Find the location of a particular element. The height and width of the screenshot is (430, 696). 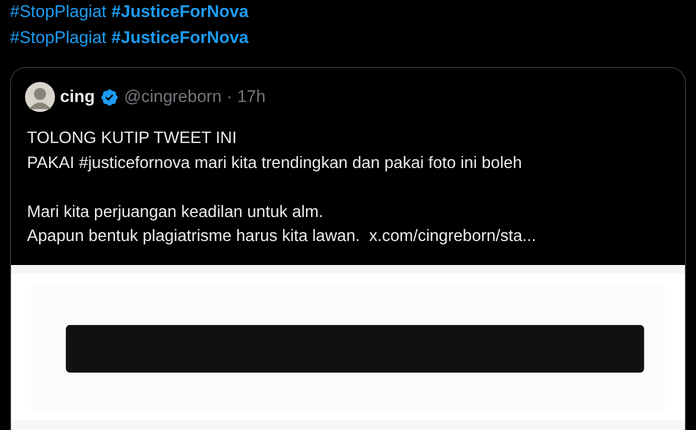

tweet-text: Mari kita perjuangan keadilan untuk alm. is located at coordinates (175, 212).